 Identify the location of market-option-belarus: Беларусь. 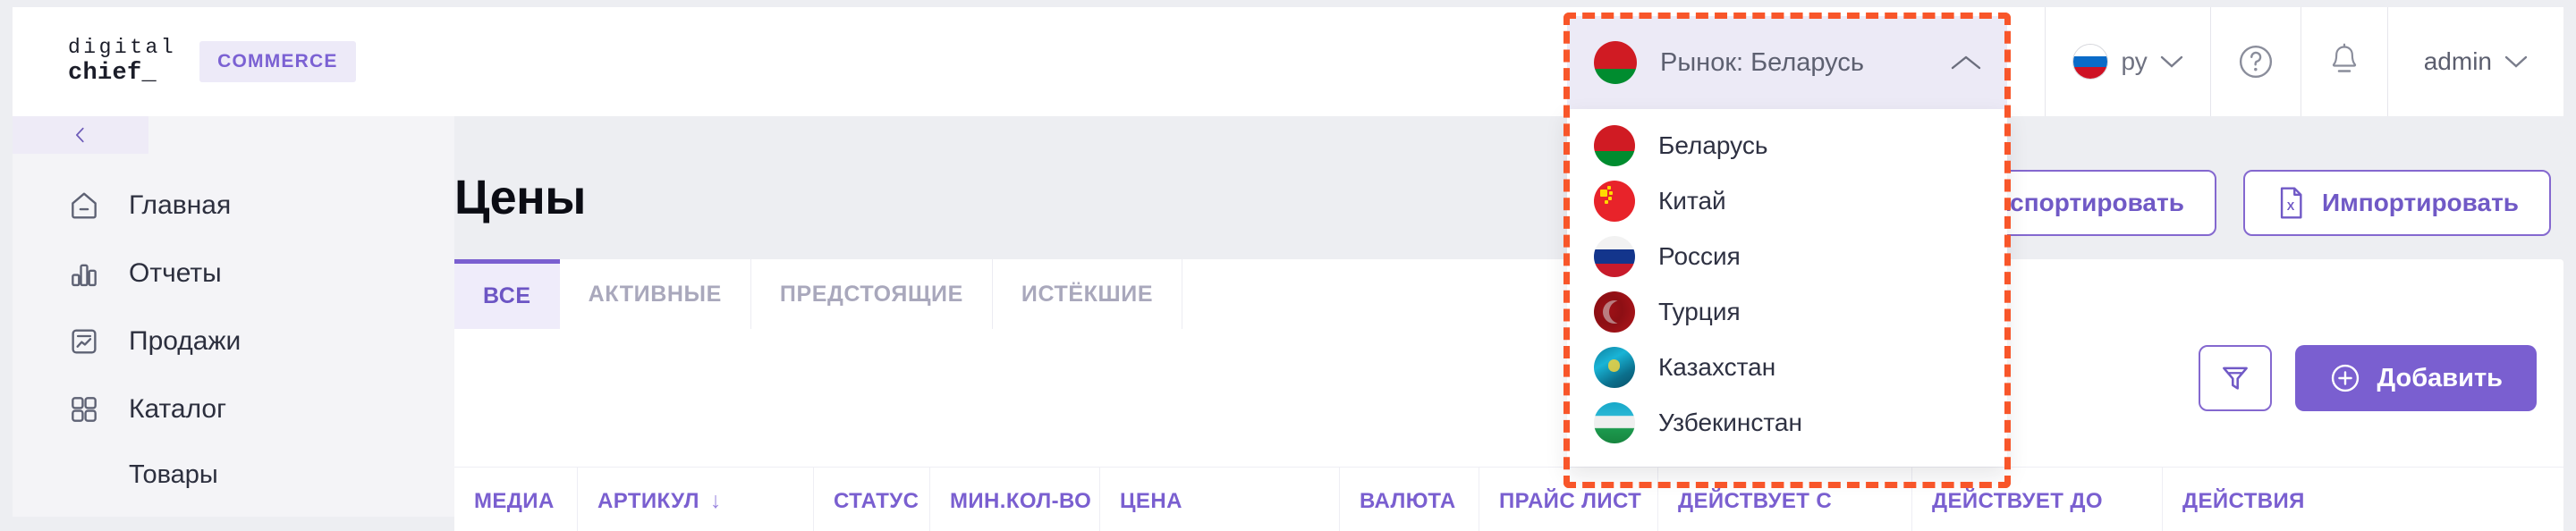
(1787, 145).